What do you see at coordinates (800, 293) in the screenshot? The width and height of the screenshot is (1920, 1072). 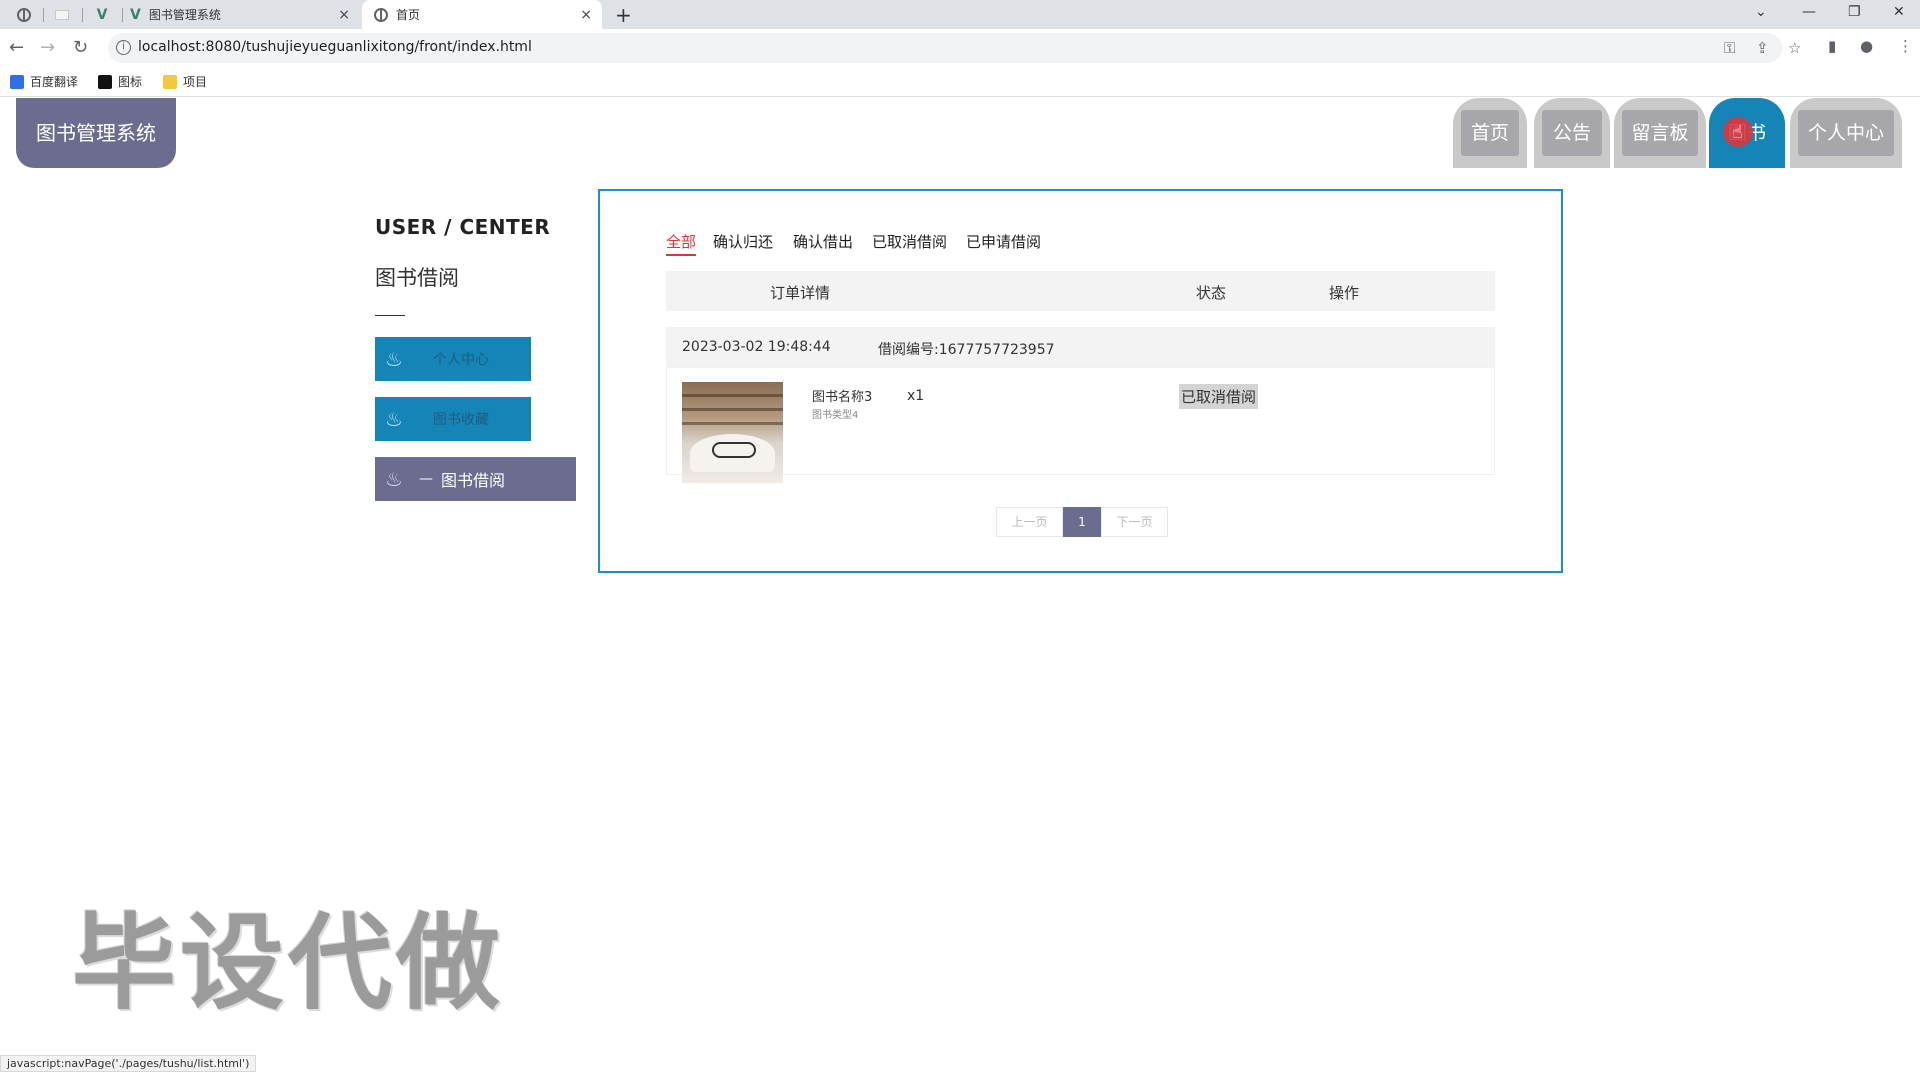 I see `column-header: 订单详情` at bounding box center [800, 293].